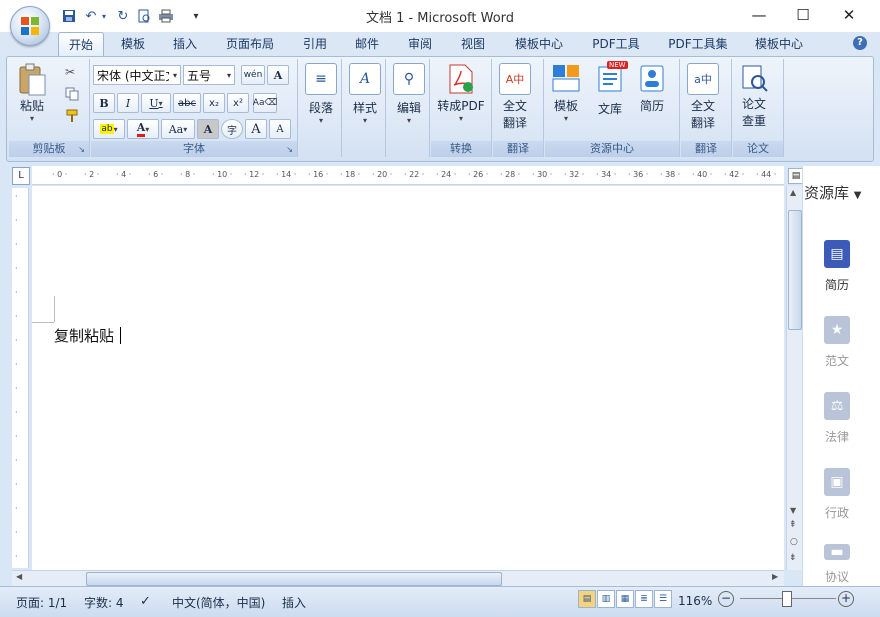 Image resolution: width=880 pixels, height=617 pixels. What do you see at coordinates (795, 270) in the screenshot?
I see `vertical-scroll-thumb` at bounding box center [795, 270].